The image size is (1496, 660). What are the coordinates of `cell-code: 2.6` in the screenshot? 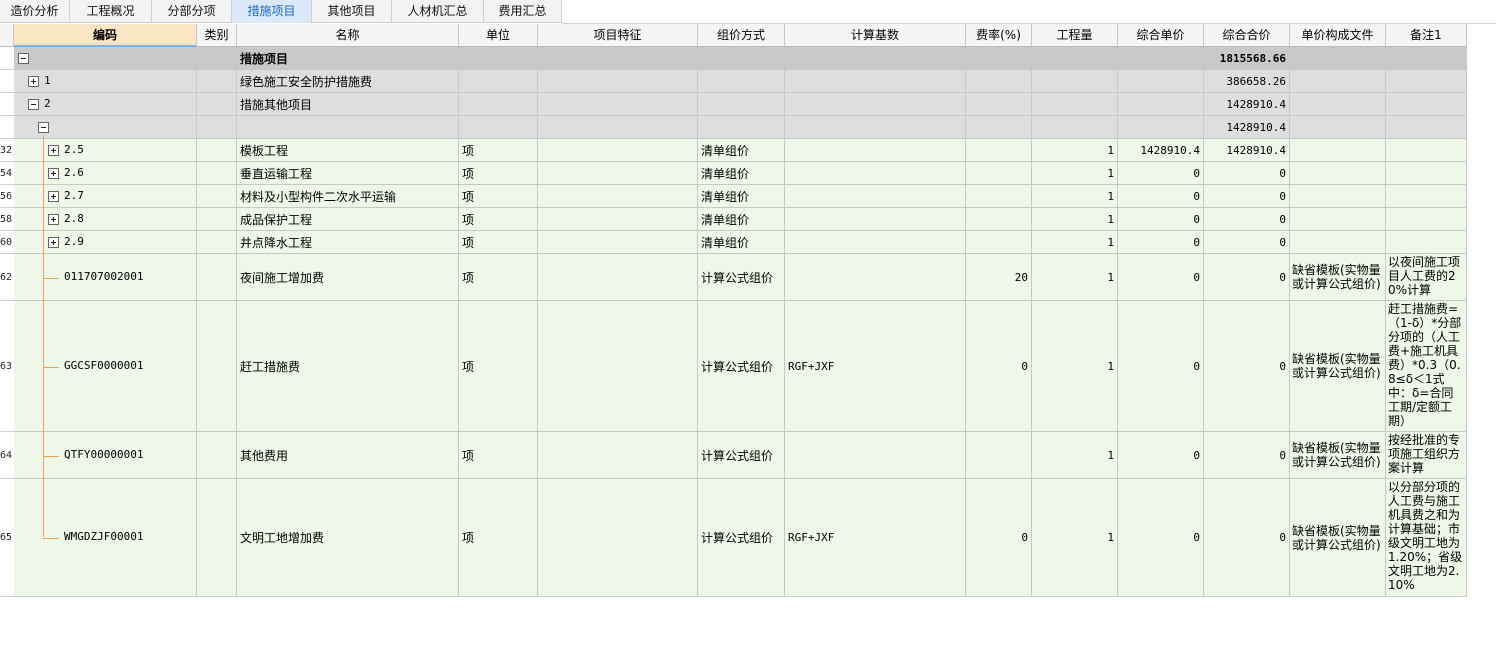 It's located at (105, 173).